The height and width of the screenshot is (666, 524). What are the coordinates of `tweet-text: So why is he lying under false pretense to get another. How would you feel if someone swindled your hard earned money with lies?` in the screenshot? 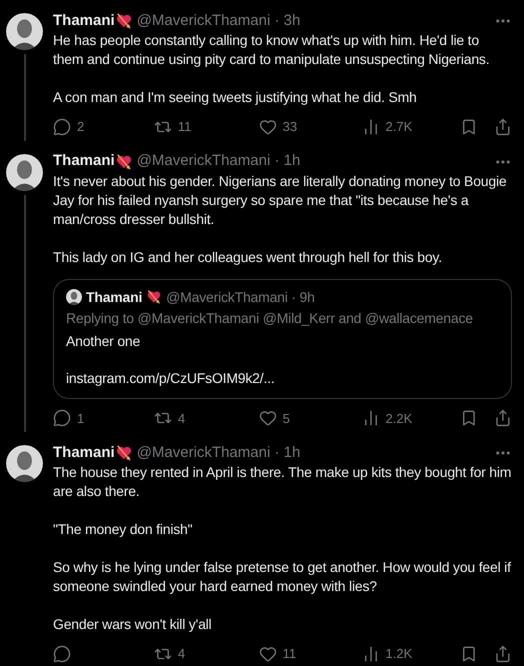 It's located at (282, 577).